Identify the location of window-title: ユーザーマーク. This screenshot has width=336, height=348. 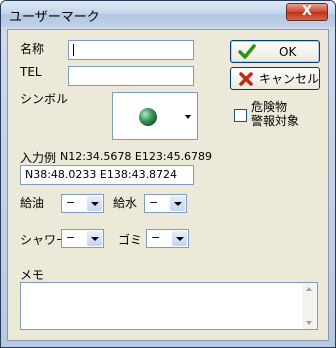
(54, 17).